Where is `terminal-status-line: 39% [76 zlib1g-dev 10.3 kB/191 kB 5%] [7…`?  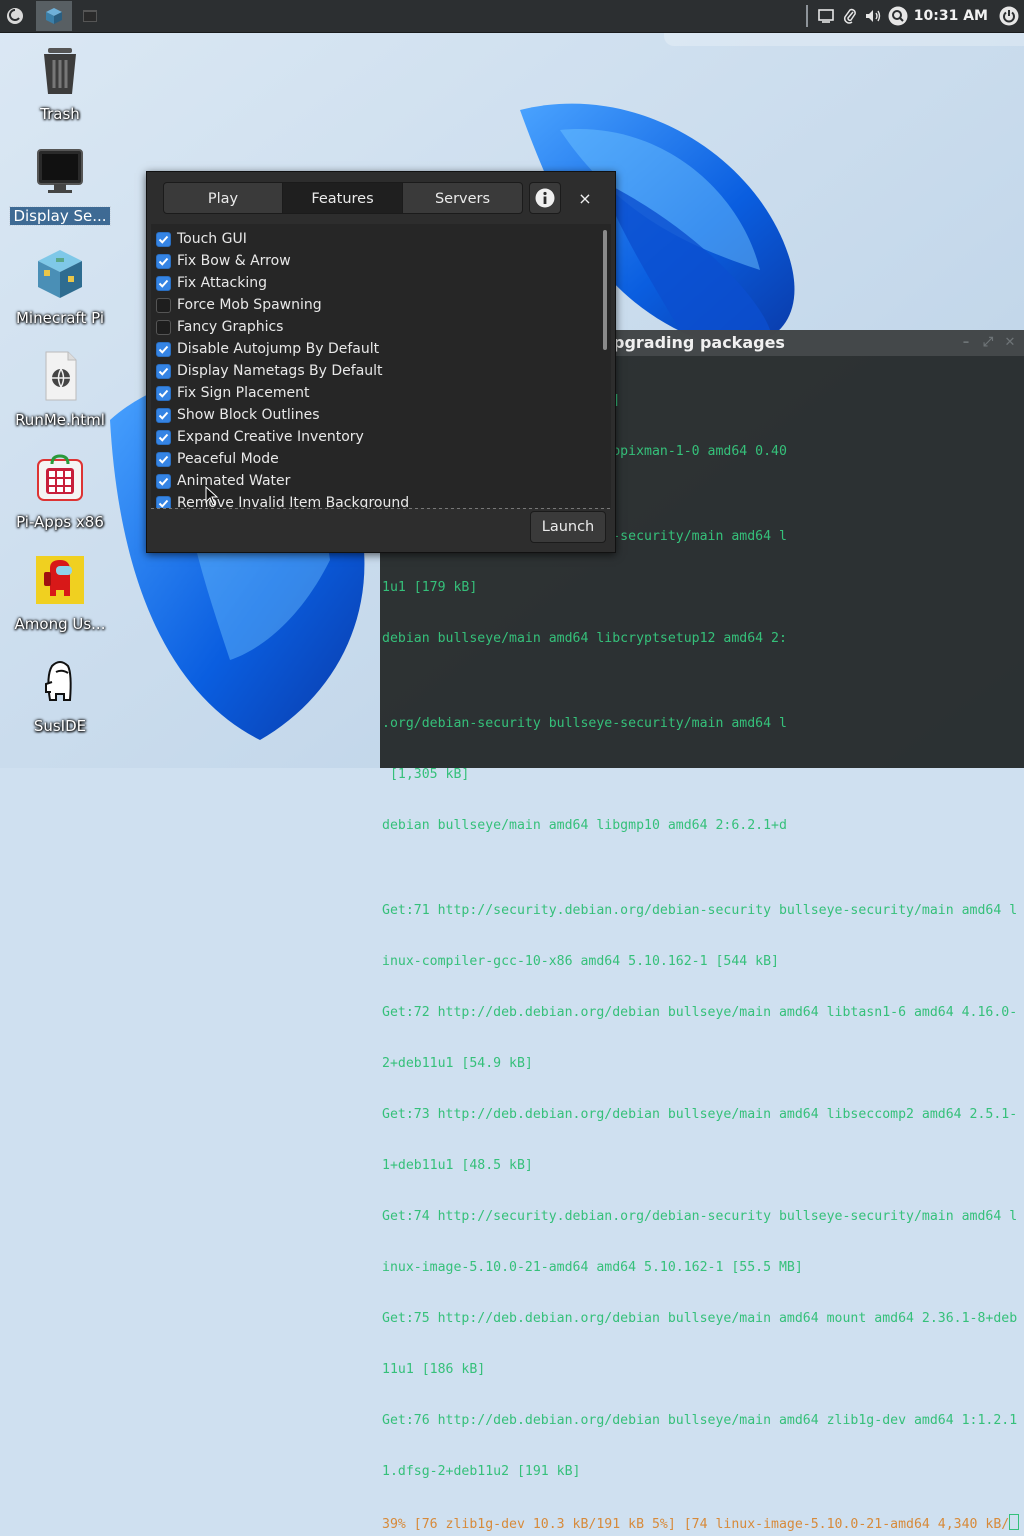
terminal-status-line: 39% [76 zlib1g-dev 10.3 kB/191 kB 5%] [7… is located at coordinates (703, 1523).